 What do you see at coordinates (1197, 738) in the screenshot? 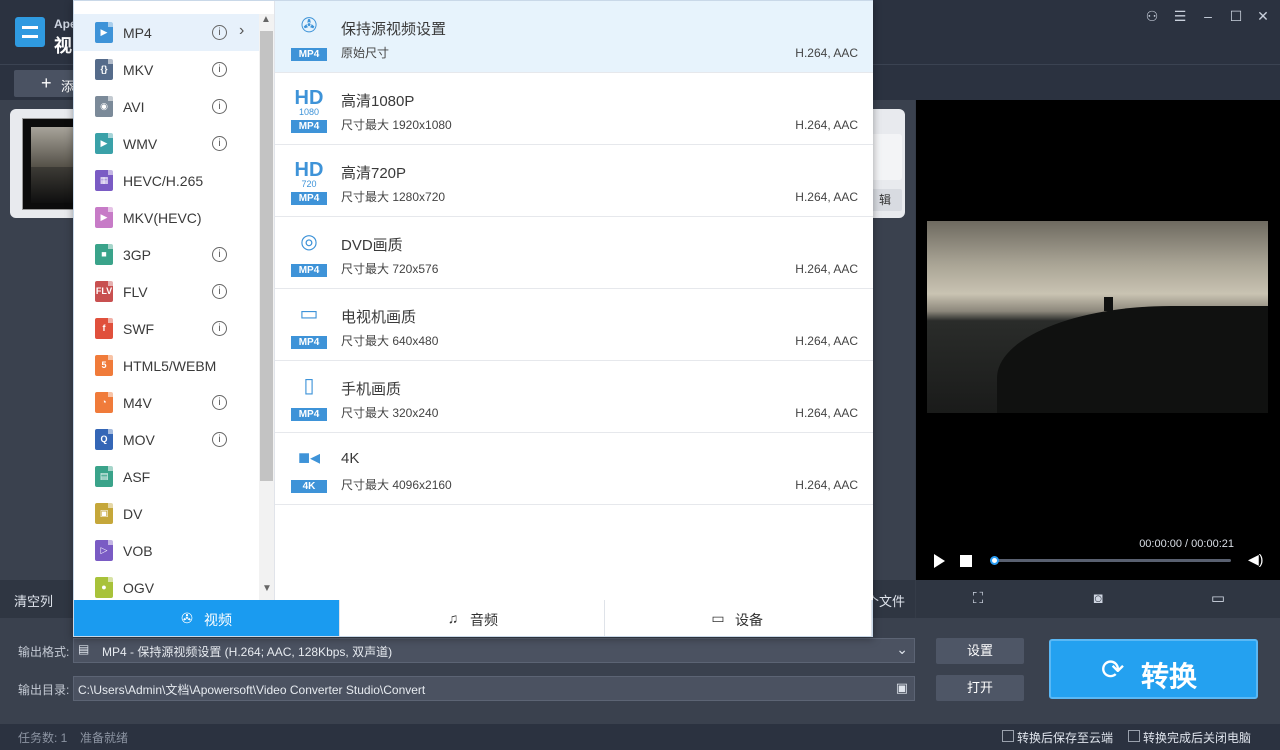
I see `shutdown-label: 转换完成后关闭电脑` at bounding box center [1197, 738].